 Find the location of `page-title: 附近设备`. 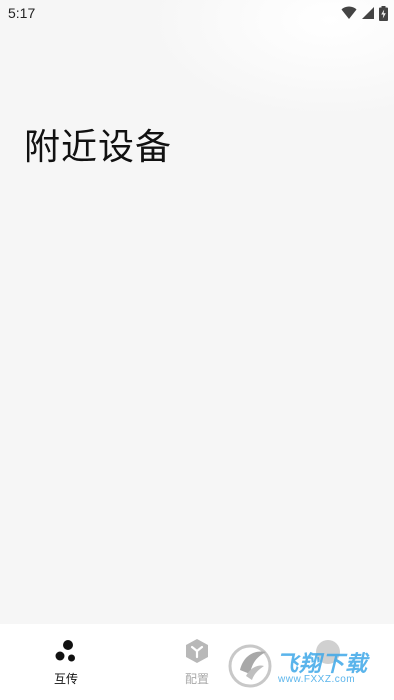

page-title: 附近设备 is located at coordinates (98, 147).